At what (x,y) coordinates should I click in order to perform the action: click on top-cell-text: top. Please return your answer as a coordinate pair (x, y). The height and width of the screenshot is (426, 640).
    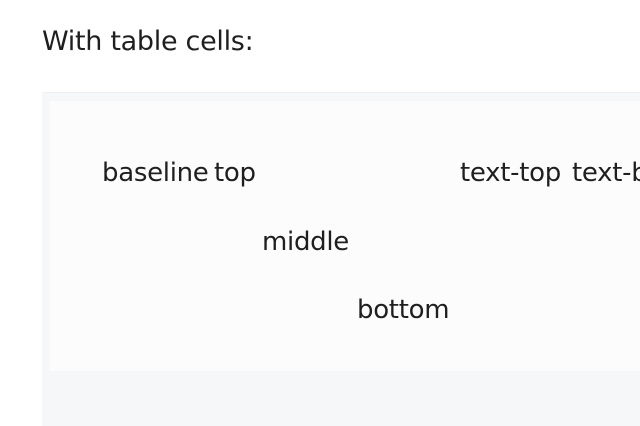
    Looking at the image, I should click on (235, 173).